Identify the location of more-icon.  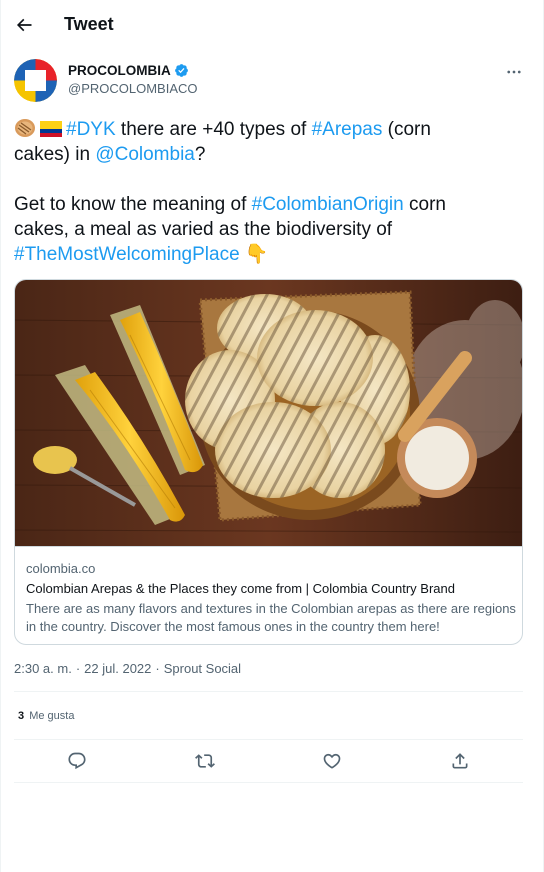
(514, 72).